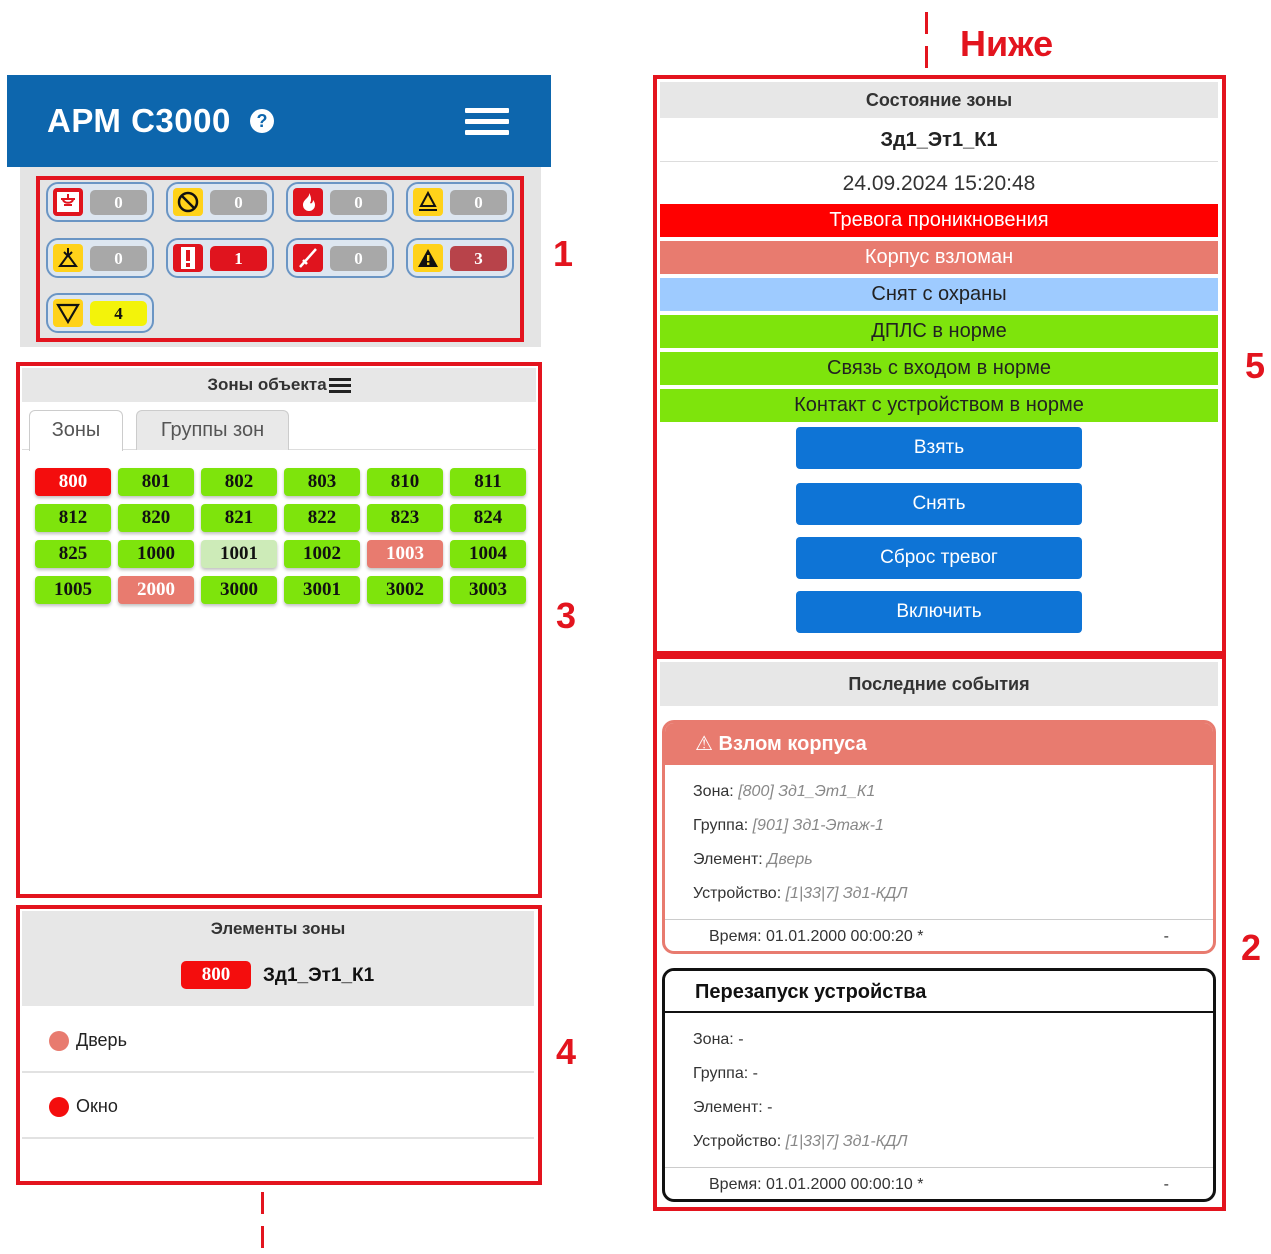 This screenshot has width=1271, height=1254. I want to click on enable-button: Включить, so click(939, 612).